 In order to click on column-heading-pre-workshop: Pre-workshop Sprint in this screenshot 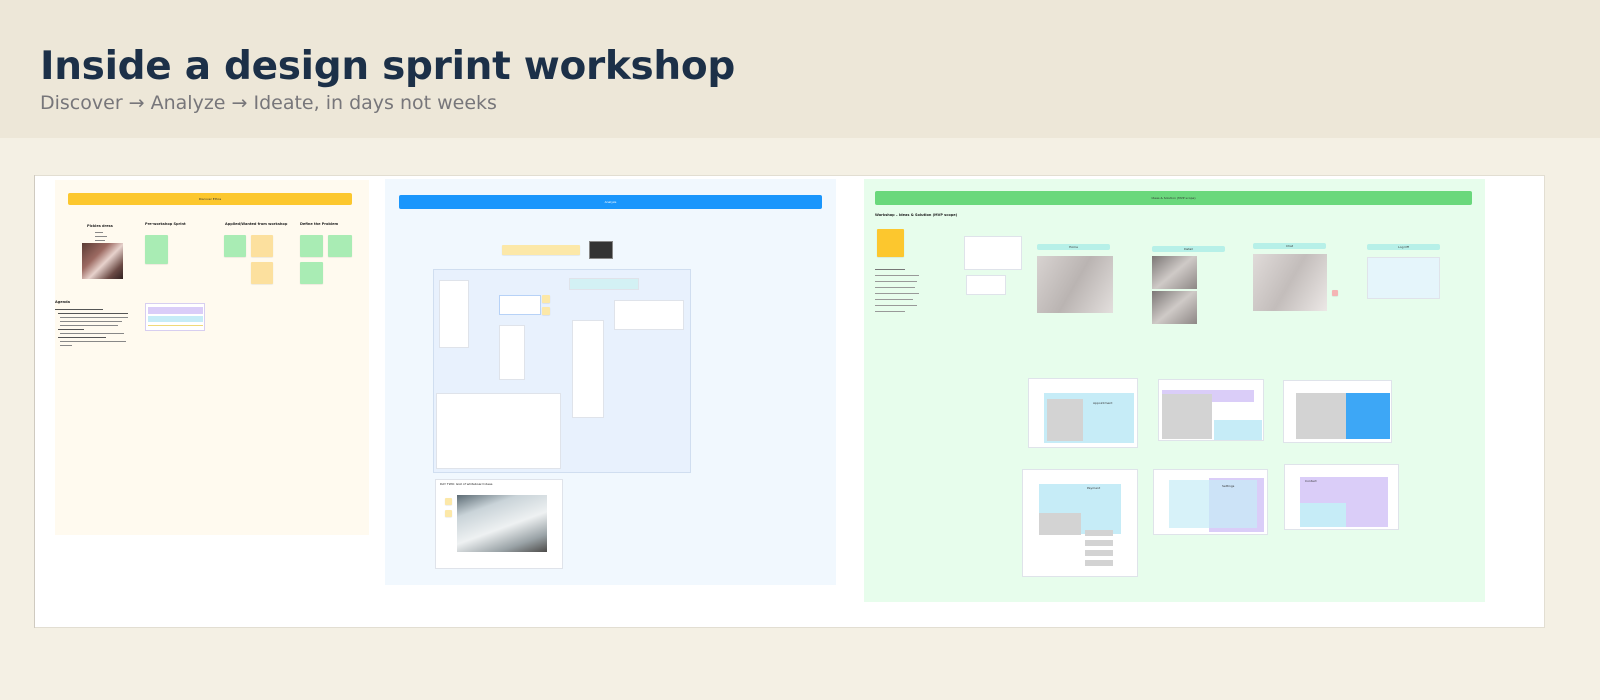, I will do `click(165, 224)`.